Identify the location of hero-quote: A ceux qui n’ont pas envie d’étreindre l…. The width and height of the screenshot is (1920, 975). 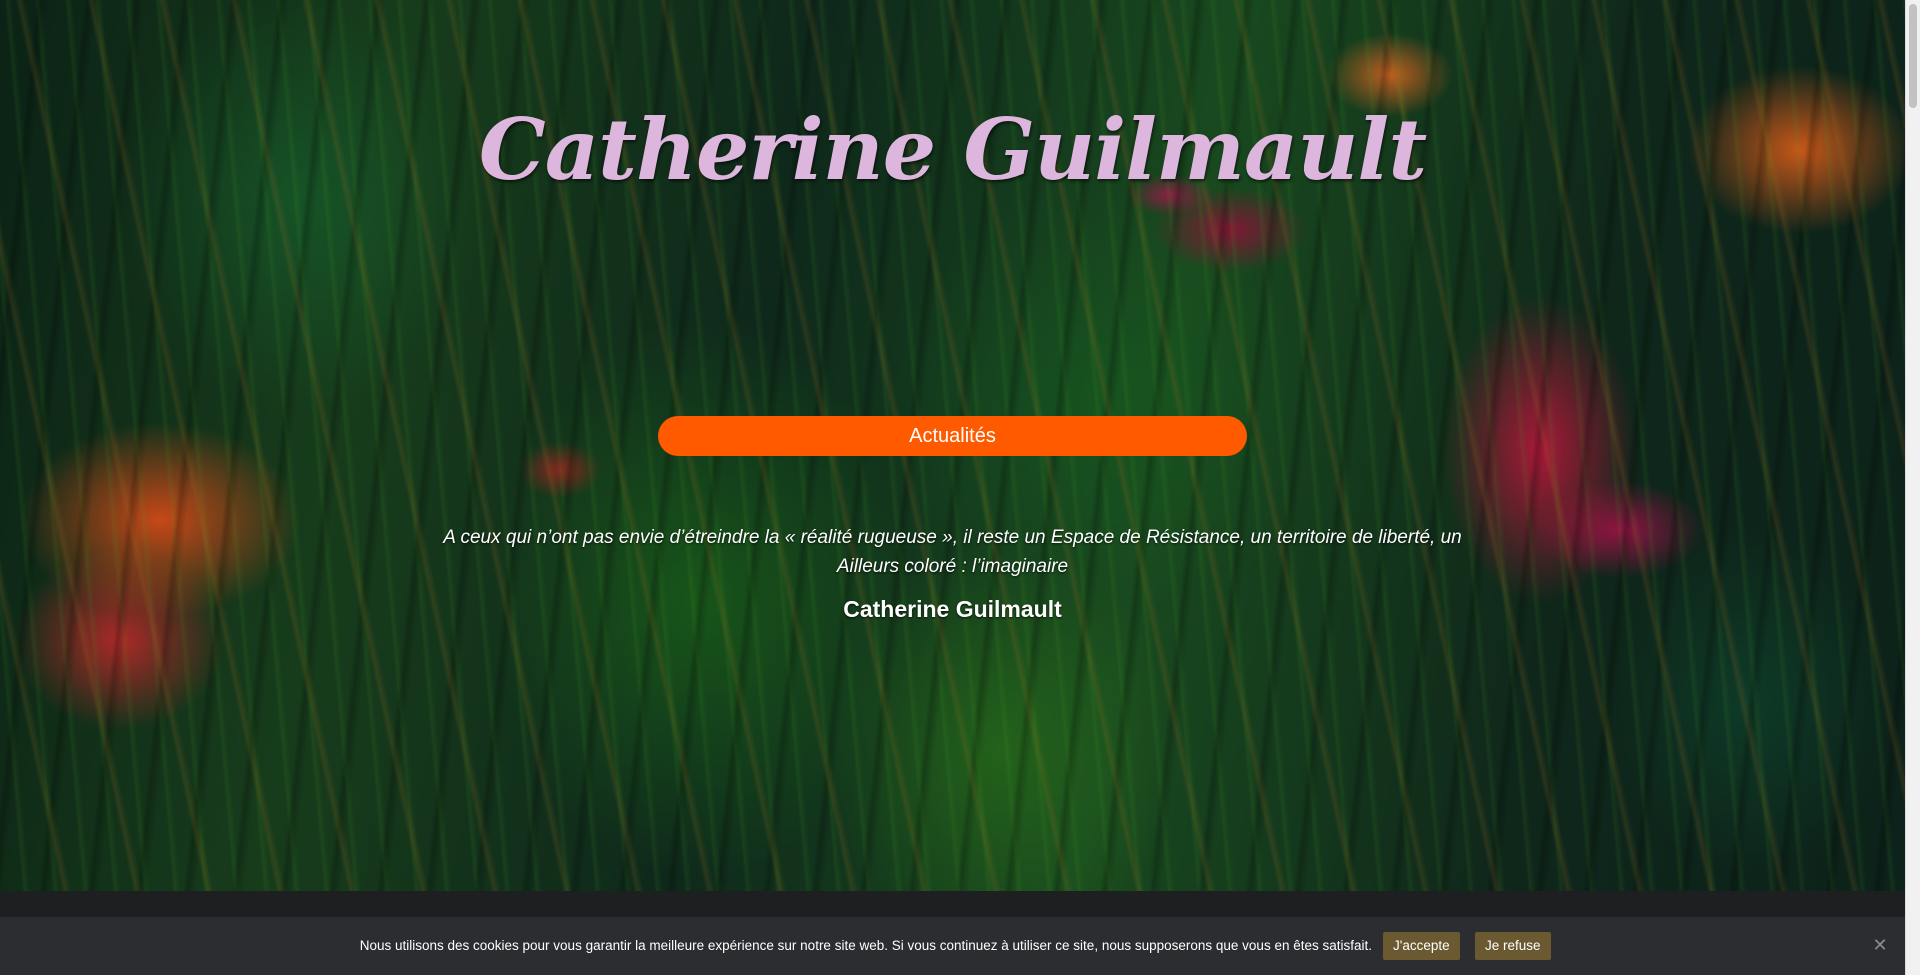
(952, 552).